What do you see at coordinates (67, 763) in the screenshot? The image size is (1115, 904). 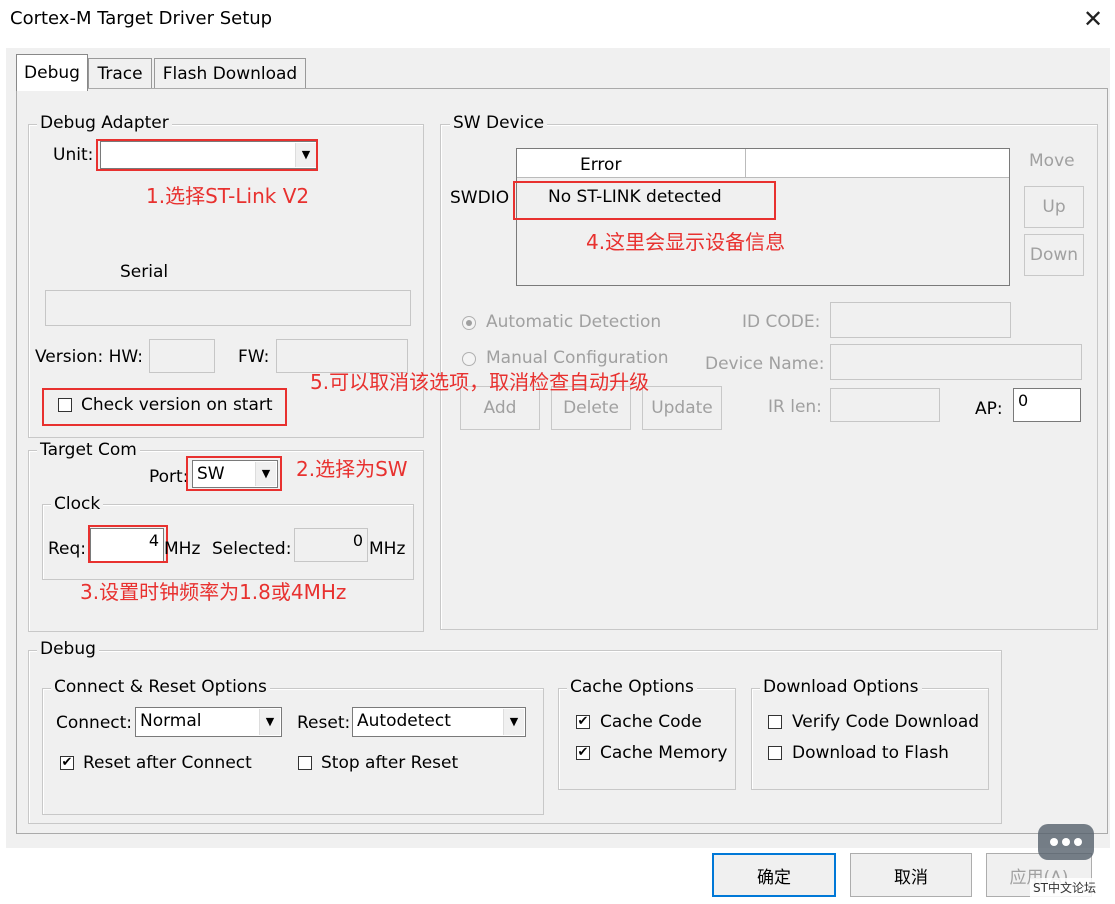 I see `reset-after-connect-checkbox: ✔` at bounding box center [67, 763].